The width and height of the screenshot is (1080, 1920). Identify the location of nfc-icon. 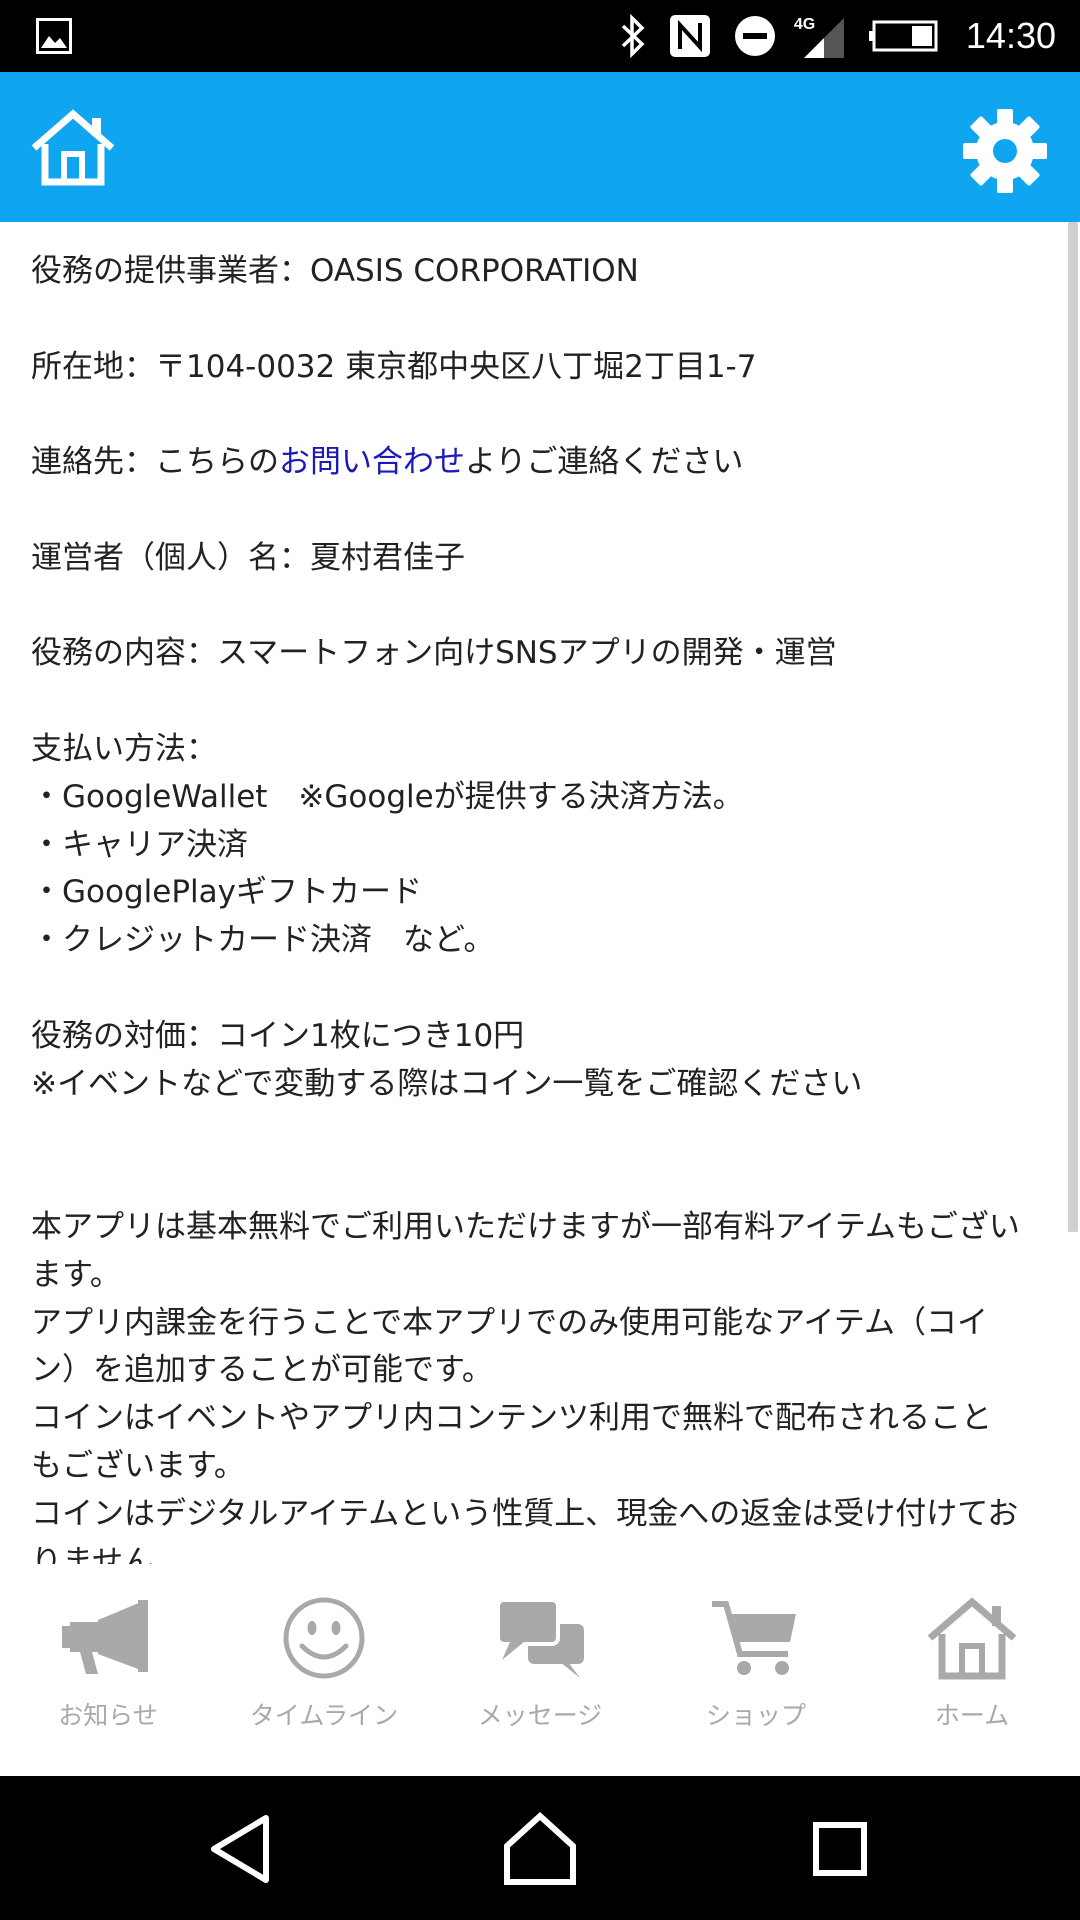
(690, 36).